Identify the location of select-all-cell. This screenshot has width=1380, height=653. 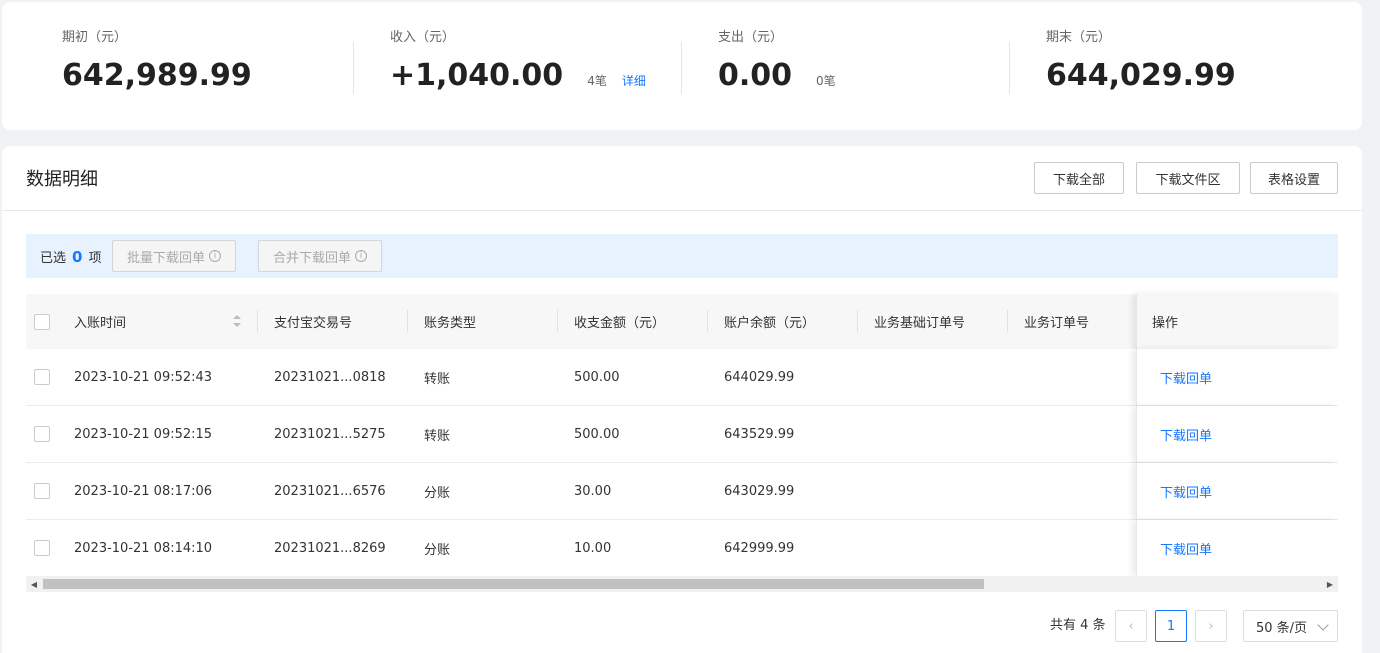
(42, 321).